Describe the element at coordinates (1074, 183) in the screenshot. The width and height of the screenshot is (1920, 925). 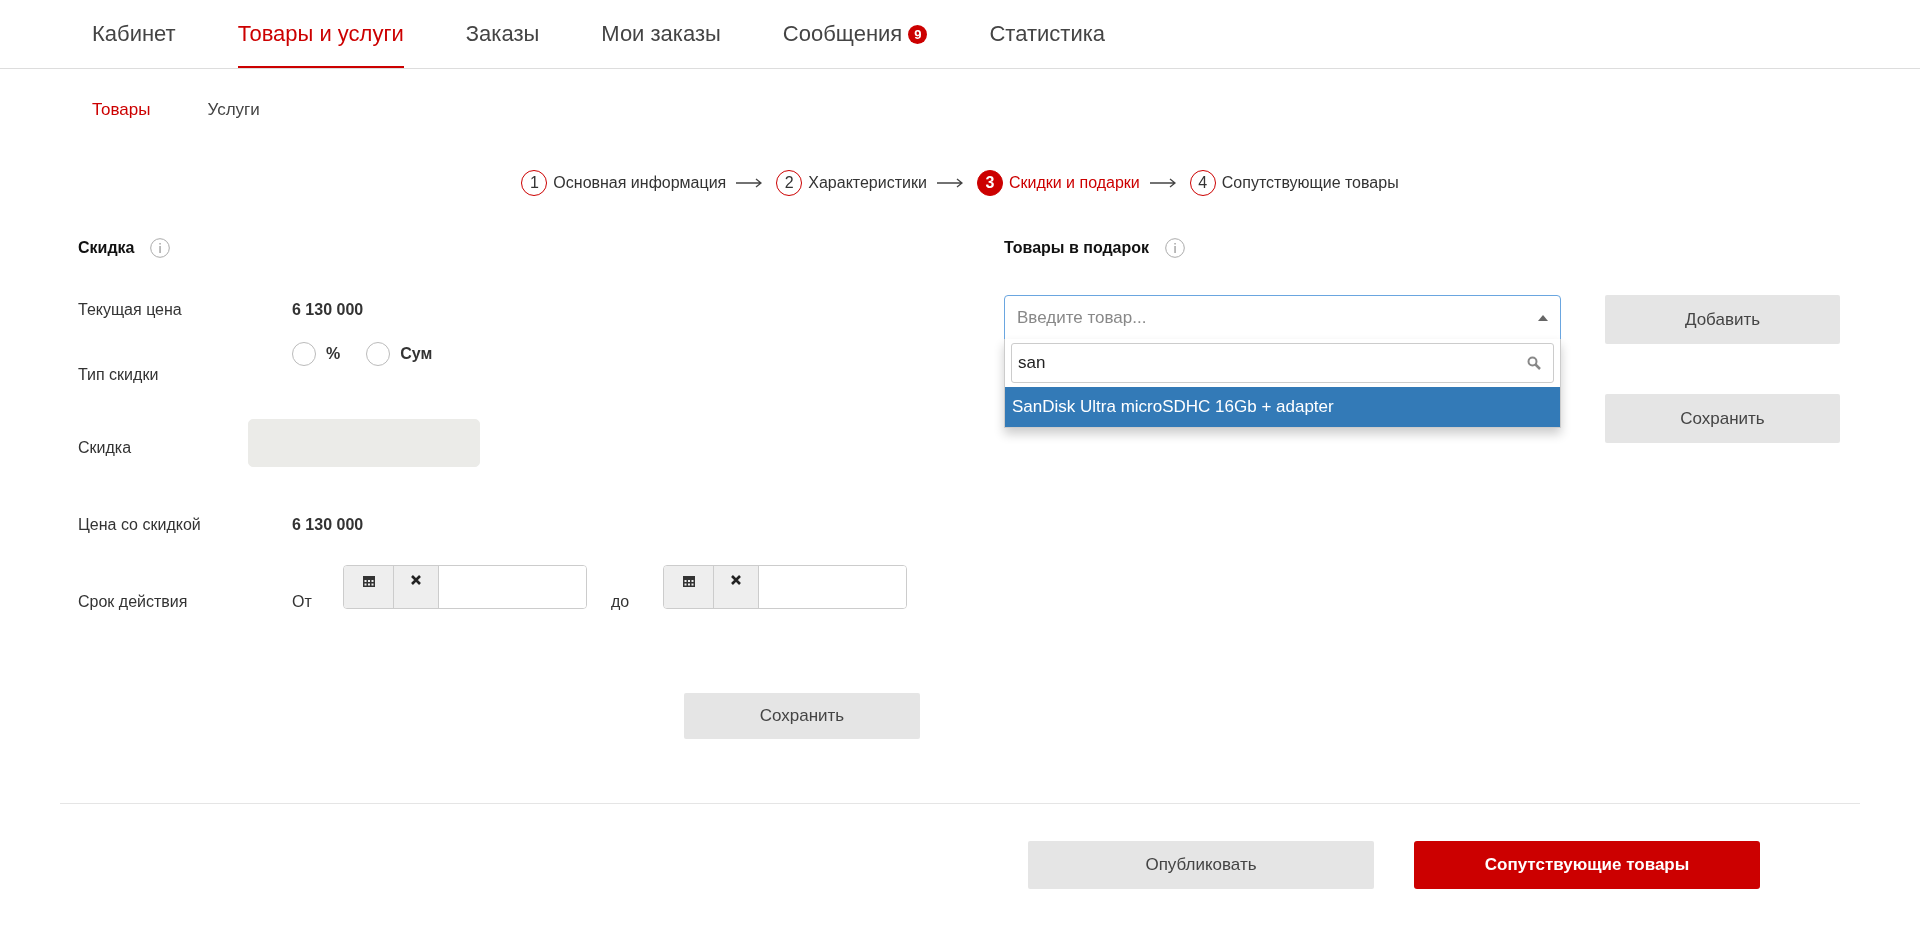
I see `step-label: Скидки и подарки` at that location.